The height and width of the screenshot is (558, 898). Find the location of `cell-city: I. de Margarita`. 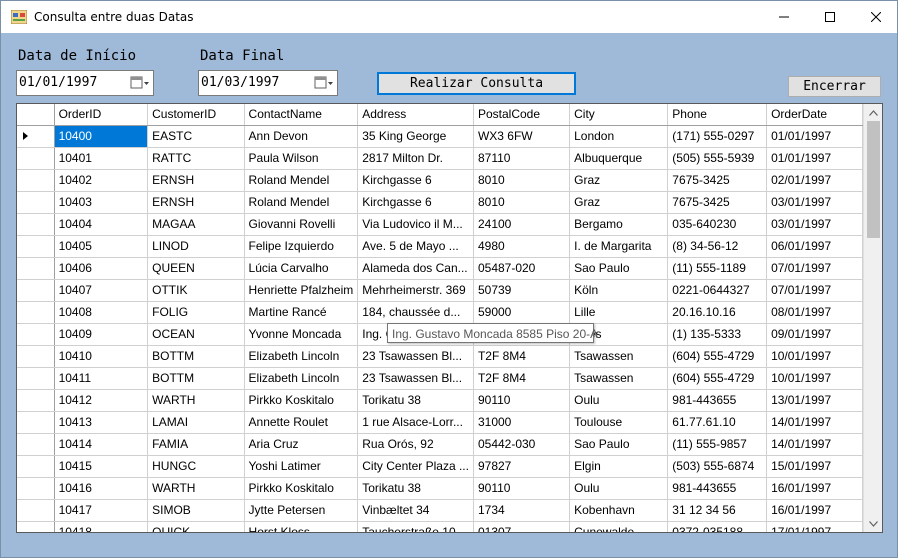

cell-city: I. de Margarita is located at coordinates (619, 246).